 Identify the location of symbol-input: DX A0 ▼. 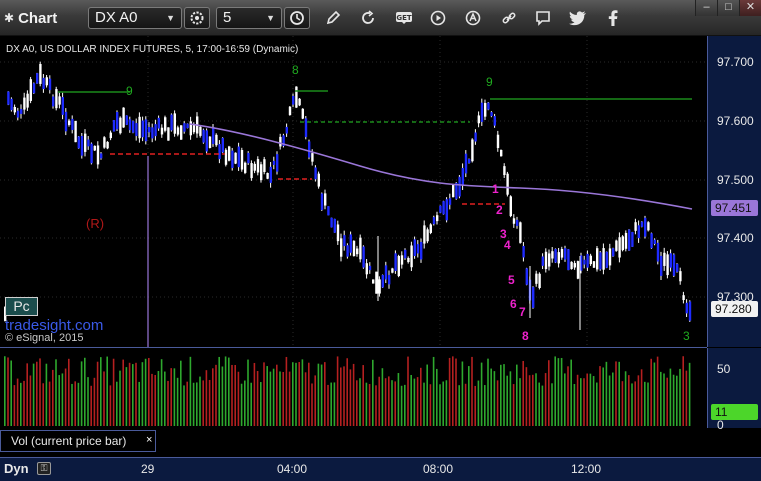
(135, 18).